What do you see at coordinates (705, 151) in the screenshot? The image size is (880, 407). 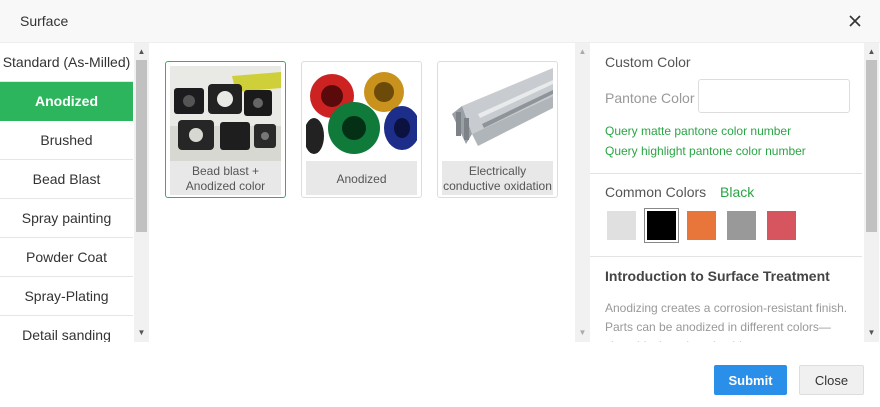 I see `query-highlight-link: Query highlight pantone color number` at bounding box center [705, 151].